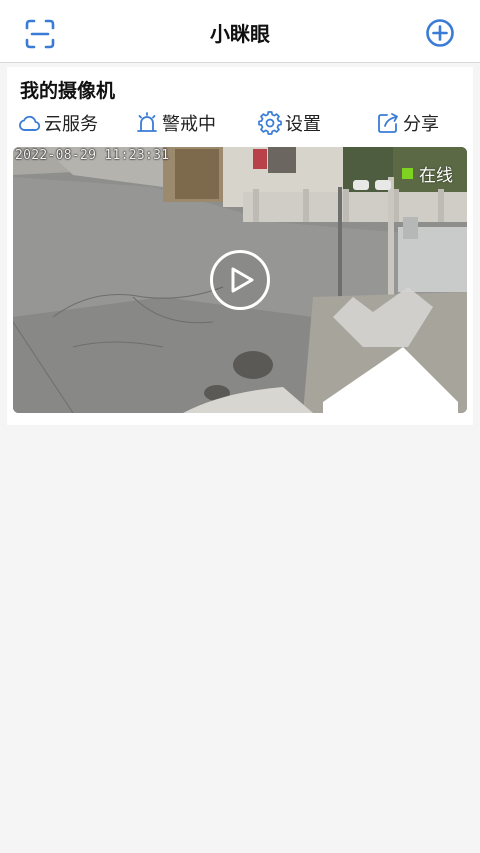 The height and width of the screenshot is (853, 480). What do you see at coordinates (421, 124) in the screenshot?
I see `share-label: 分享` at bounding box center [421, 124].